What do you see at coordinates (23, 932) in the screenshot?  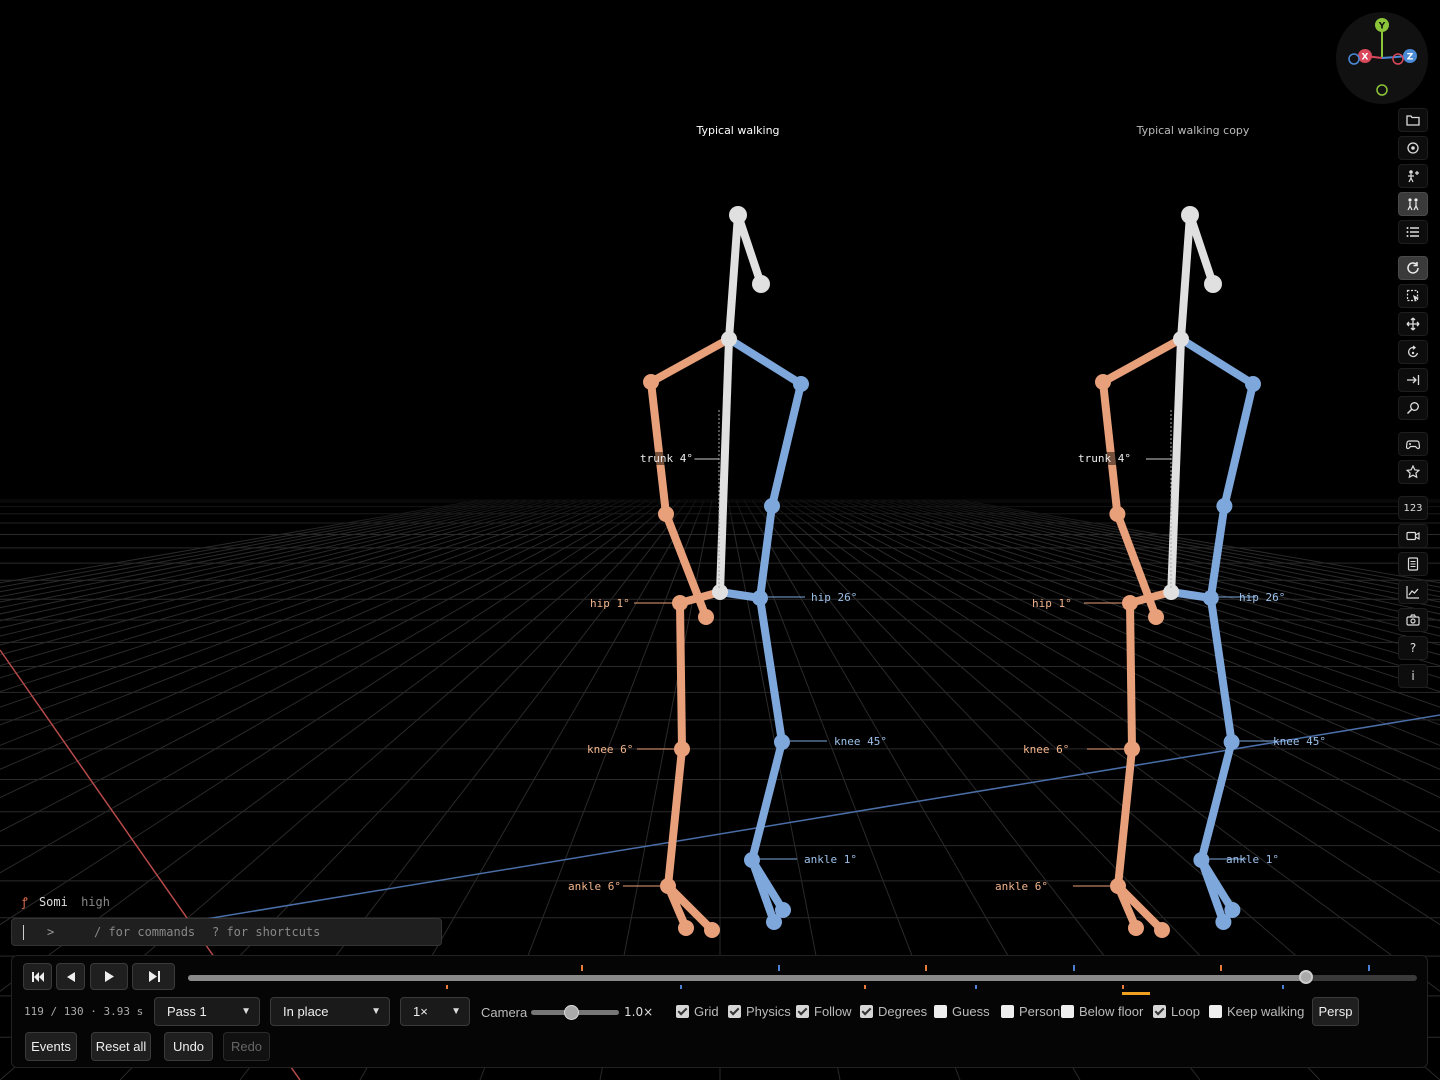 I see `text-caret` at bounding box center [23, 932].